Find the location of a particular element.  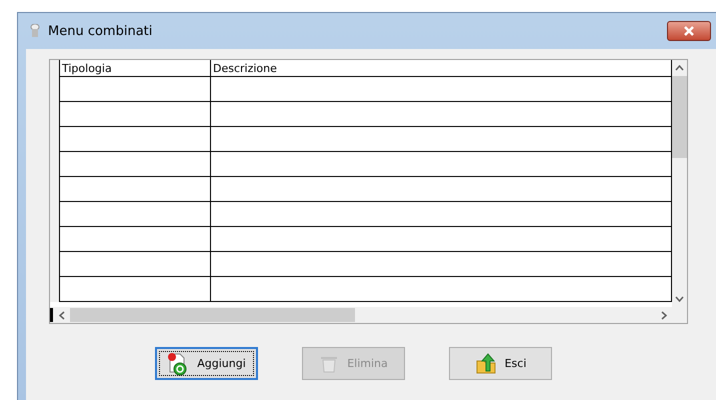

action-button: Aggiungi is located at coordinates (206, 363).